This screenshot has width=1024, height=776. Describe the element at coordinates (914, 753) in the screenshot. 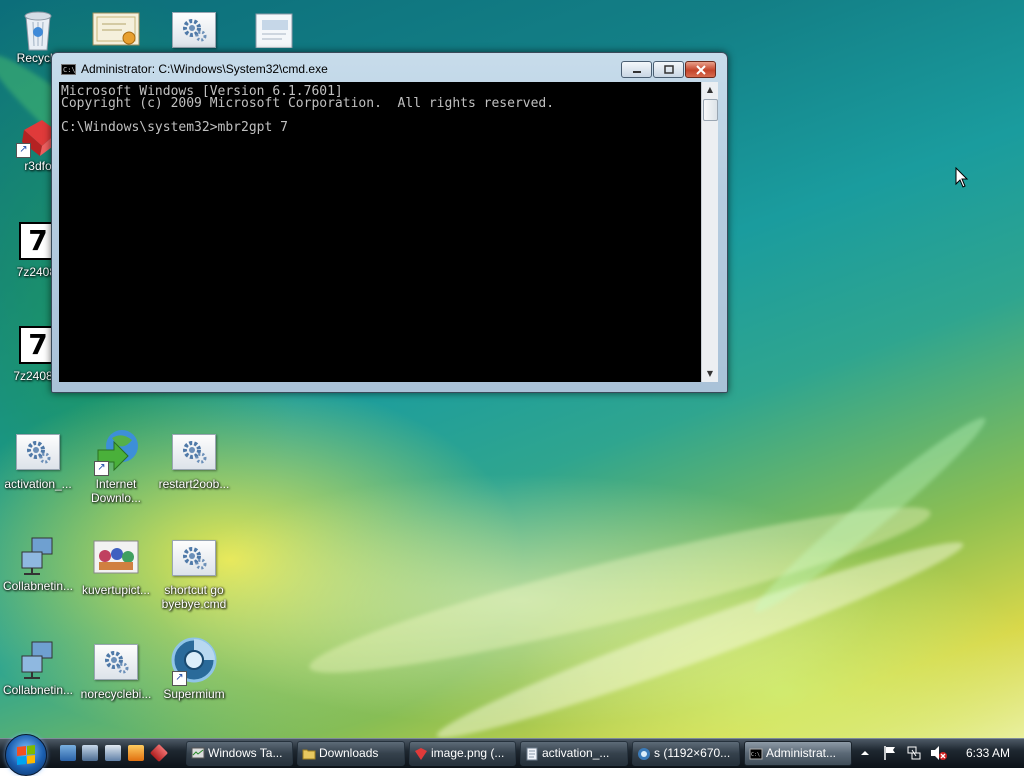

I see `network-icon` at that location.